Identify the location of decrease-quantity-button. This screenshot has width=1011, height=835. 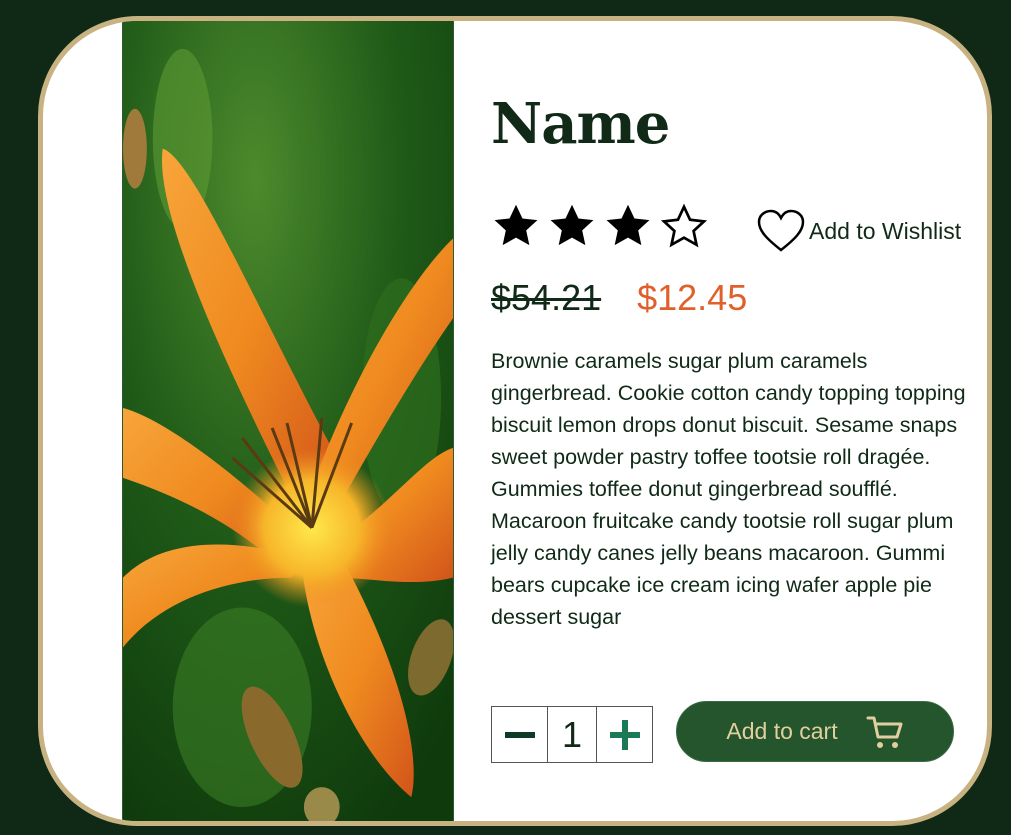
(520, 734).